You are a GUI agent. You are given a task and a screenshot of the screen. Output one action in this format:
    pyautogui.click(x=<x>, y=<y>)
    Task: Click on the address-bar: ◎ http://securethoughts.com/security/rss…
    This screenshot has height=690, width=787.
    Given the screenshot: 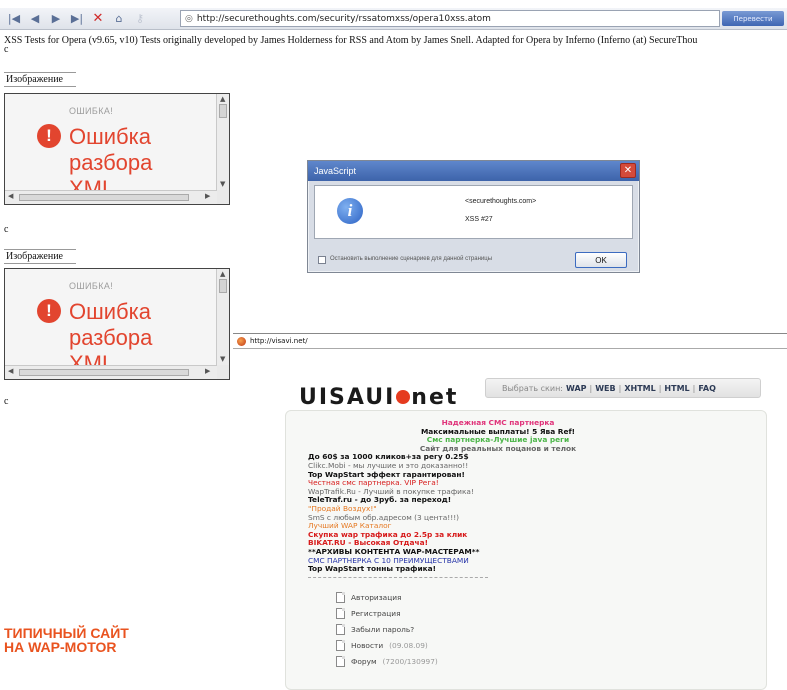 What is the action you would take?
    pyautogui.click(x=450, y=18)
    